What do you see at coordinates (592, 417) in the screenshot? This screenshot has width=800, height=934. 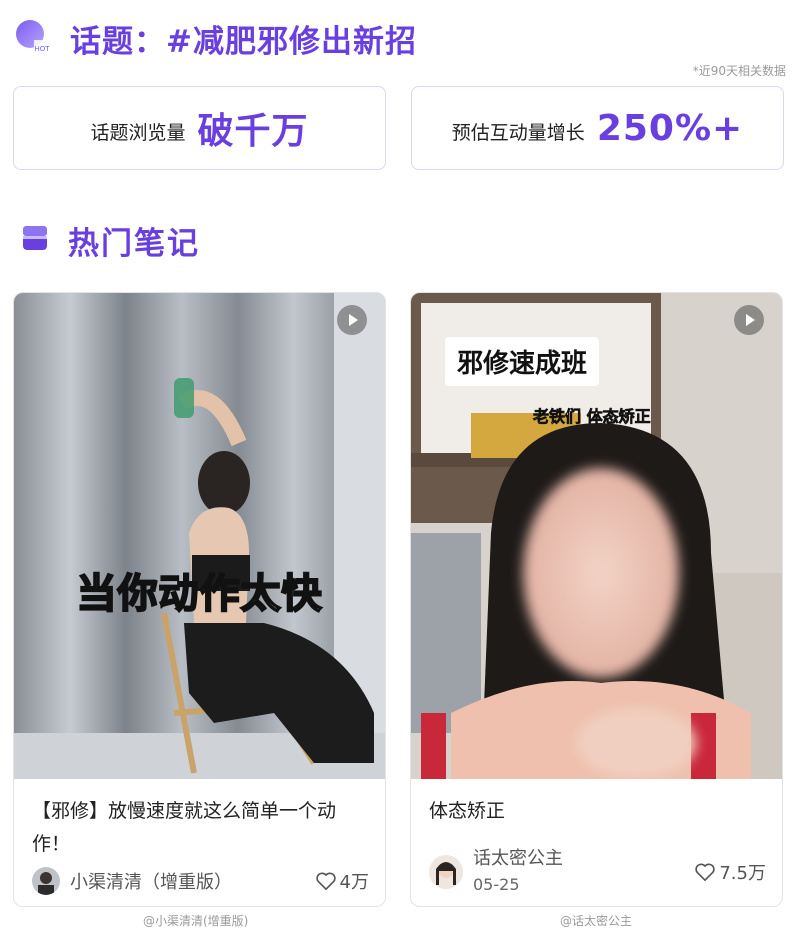 I see `cover-overlay-subtitle: 老铁们 体态矫正` at bounding box center [592, 417].